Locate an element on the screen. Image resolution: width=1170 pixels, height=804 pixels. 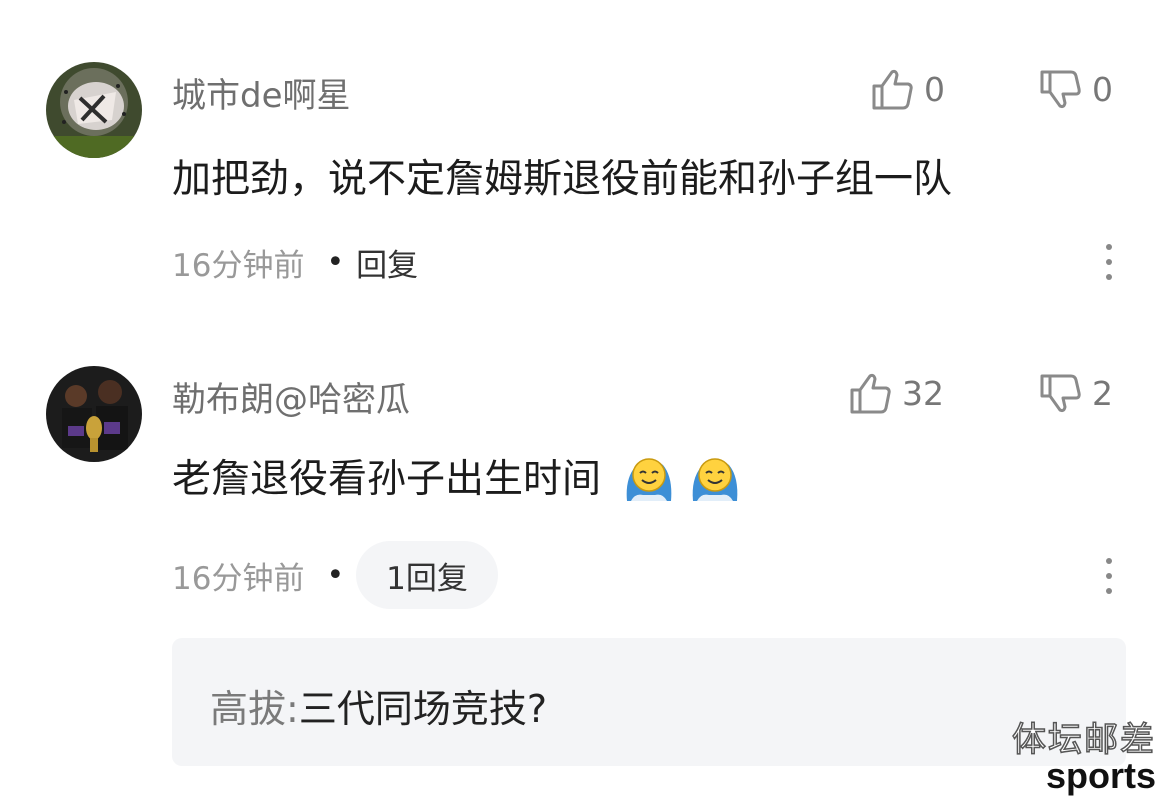
comment-meta: 16分钟前 • 回复 is located at coordinates (295, 262).